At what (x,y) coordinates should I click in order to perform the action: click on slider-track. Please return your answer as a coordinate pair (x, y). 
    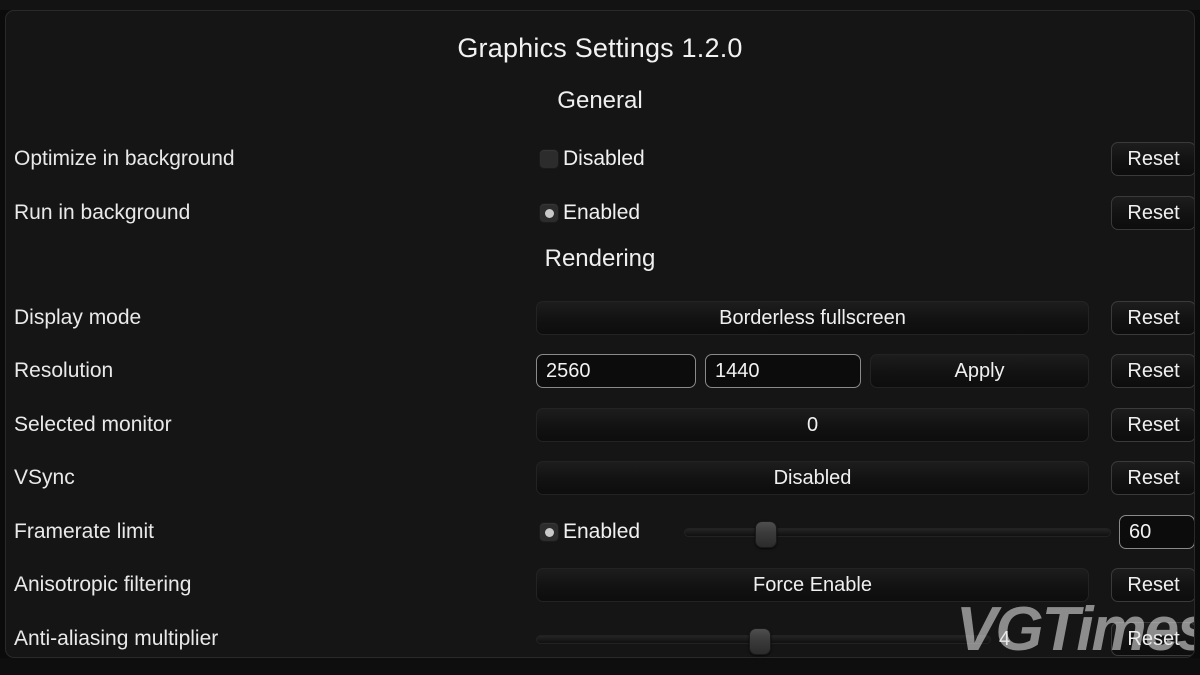
    Looking at the image, I should click on (897, 532).